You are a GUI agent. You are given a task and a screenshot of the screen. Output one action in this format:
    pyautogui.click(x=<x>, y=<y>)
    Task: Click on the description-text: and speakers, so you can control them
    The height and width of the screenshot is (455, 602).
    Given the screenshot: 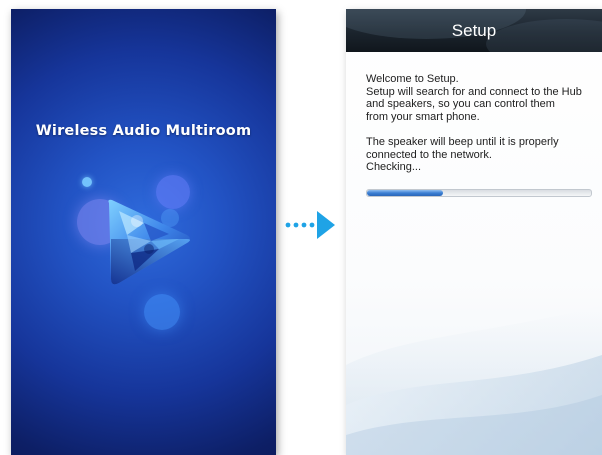 What is the action you would take?
    pyautogui.click(x=460, y=104)
    